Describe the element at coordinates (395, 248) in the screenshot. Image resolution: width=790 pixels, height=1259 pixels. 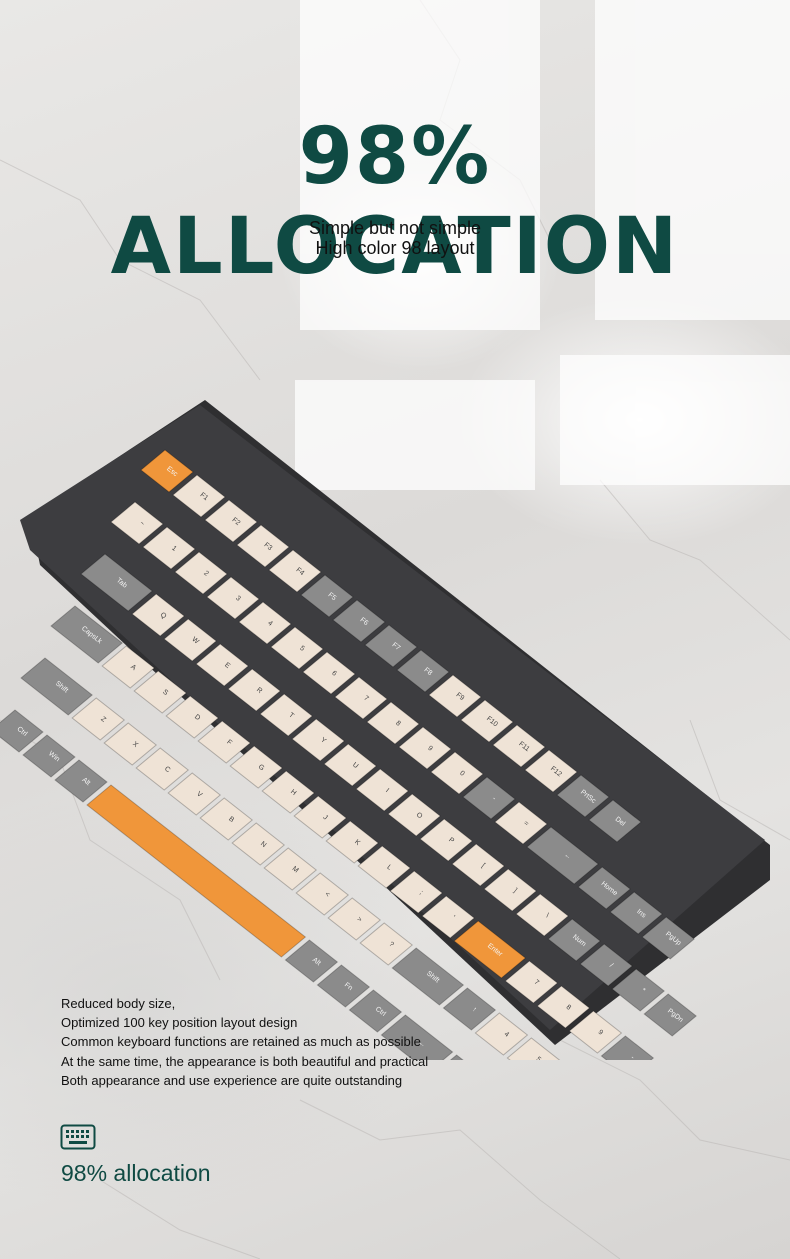
I see `subtitle-line-2: High color 98 layout` at that location.